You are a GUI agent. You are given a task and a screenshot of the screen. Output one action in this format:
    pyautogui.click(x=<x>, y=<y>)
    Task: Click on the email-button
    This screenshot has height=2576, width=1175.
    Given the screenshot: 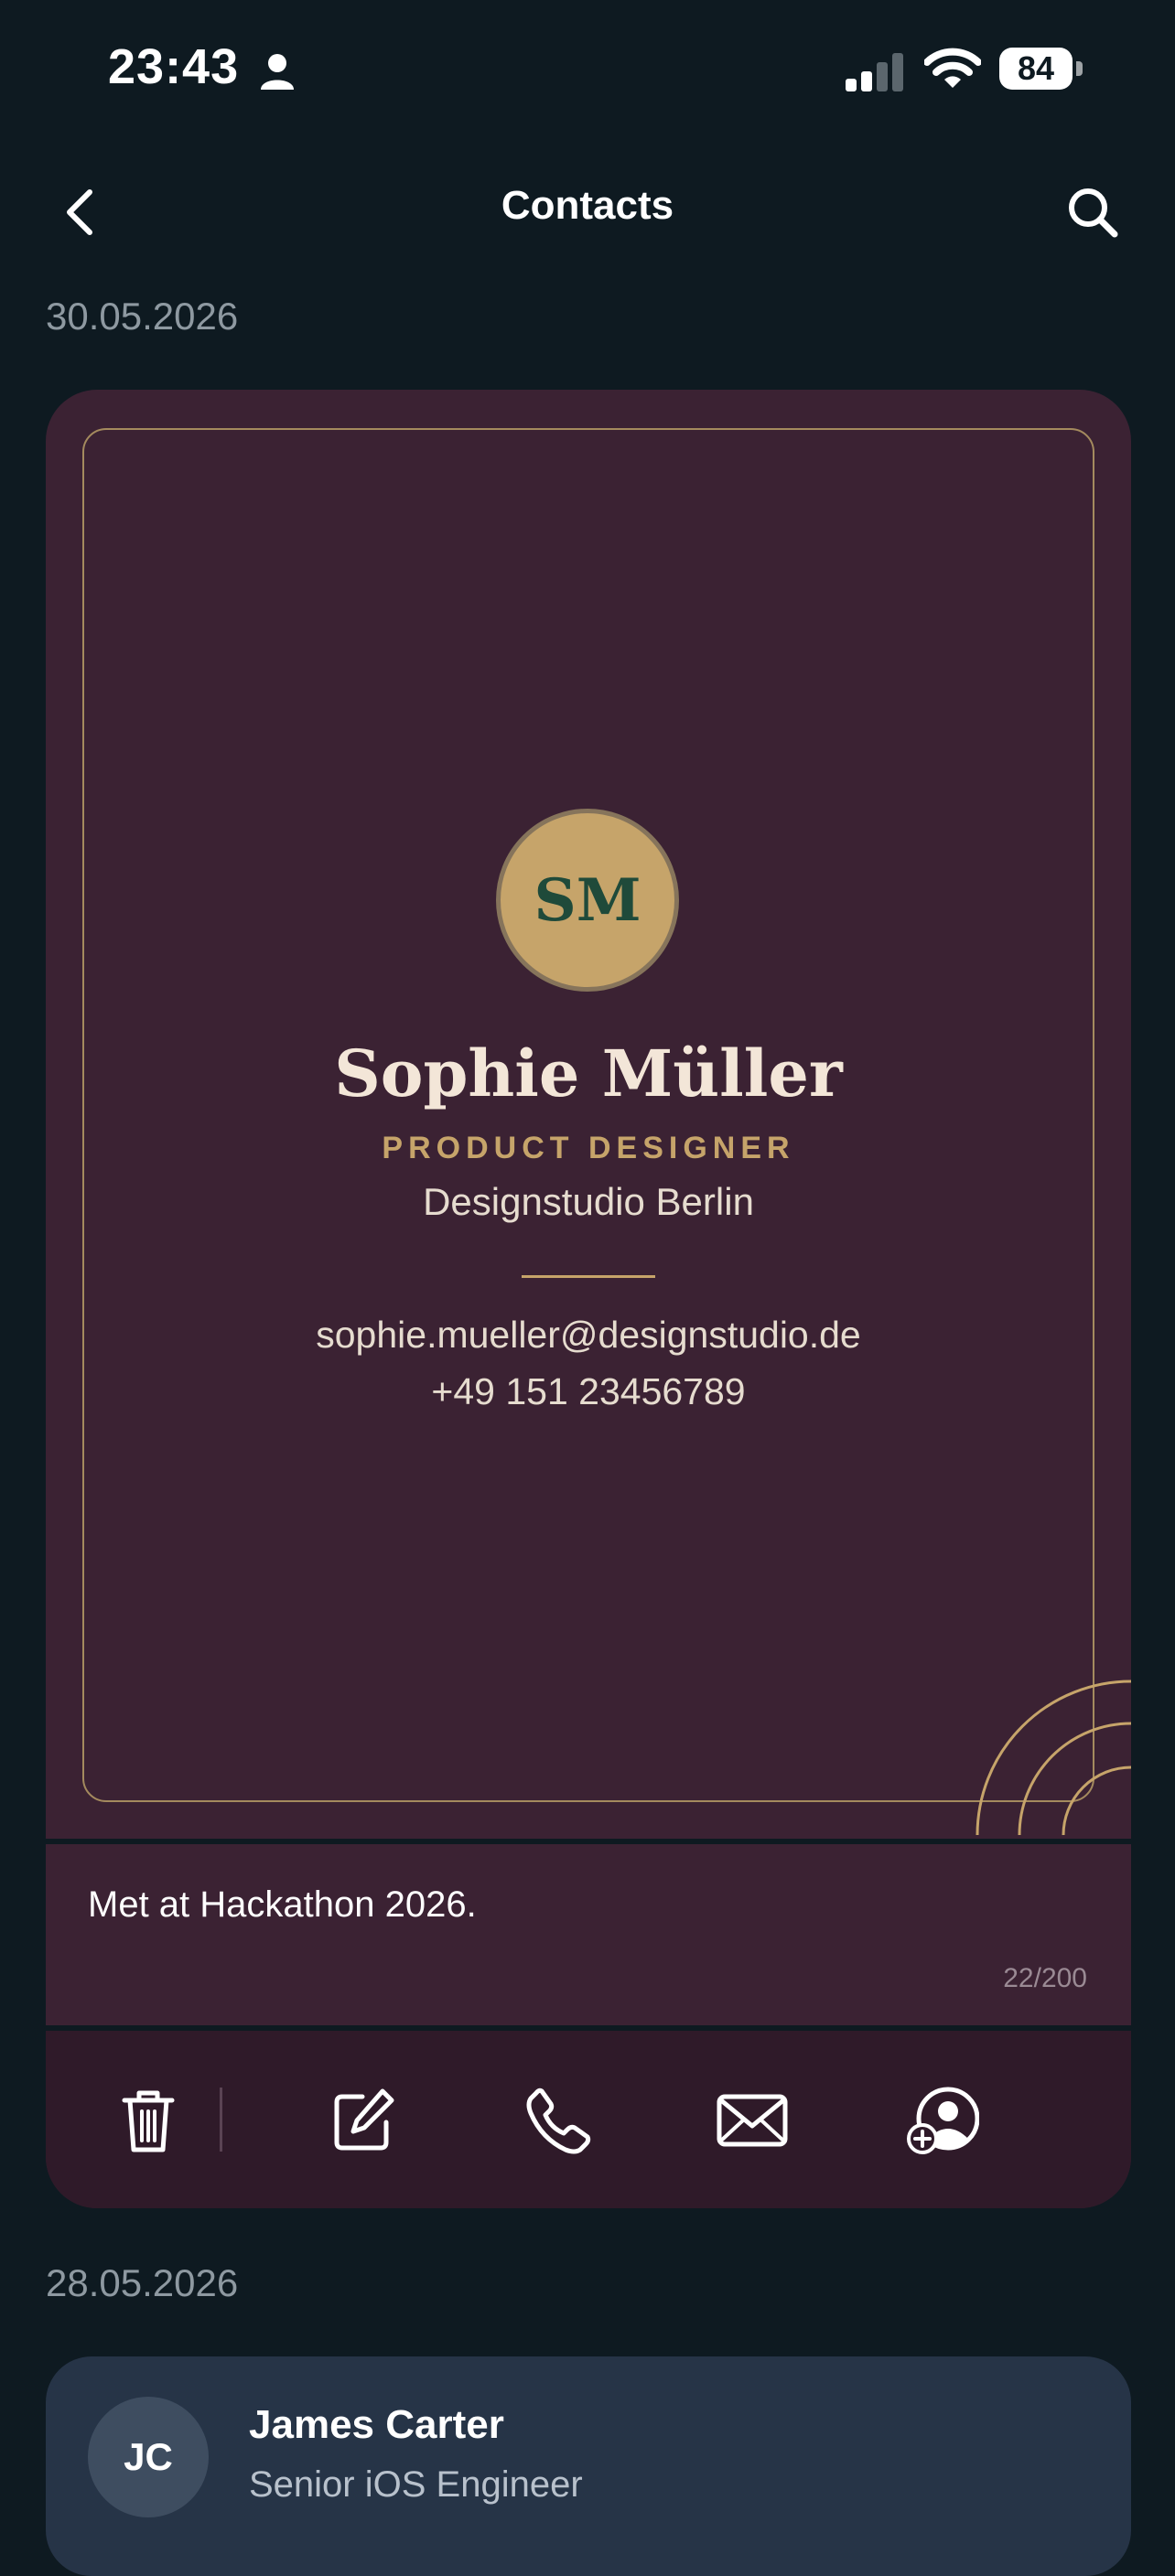 What is the action you would take?
    pyautogui.click(x=752, y=2120)
    